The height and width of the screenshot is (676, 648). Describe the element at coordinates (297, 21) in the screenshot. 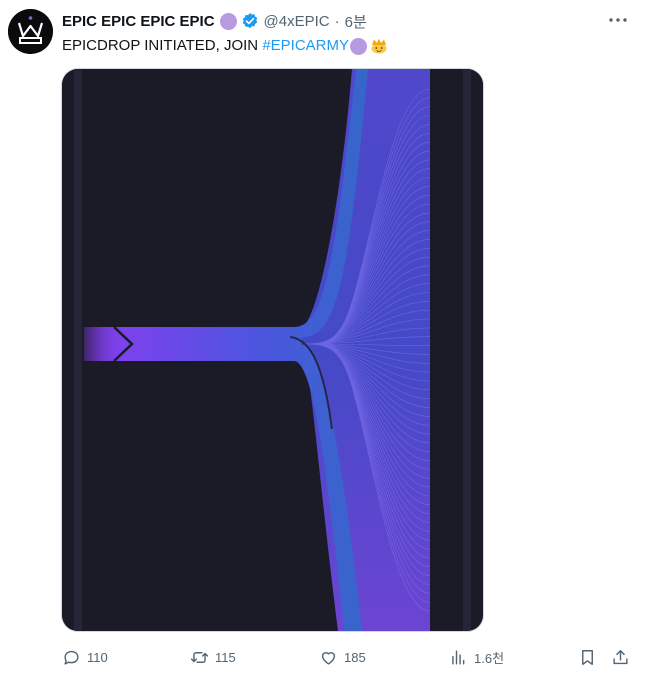

I see `user-handle: @4xEPIC` at that location.